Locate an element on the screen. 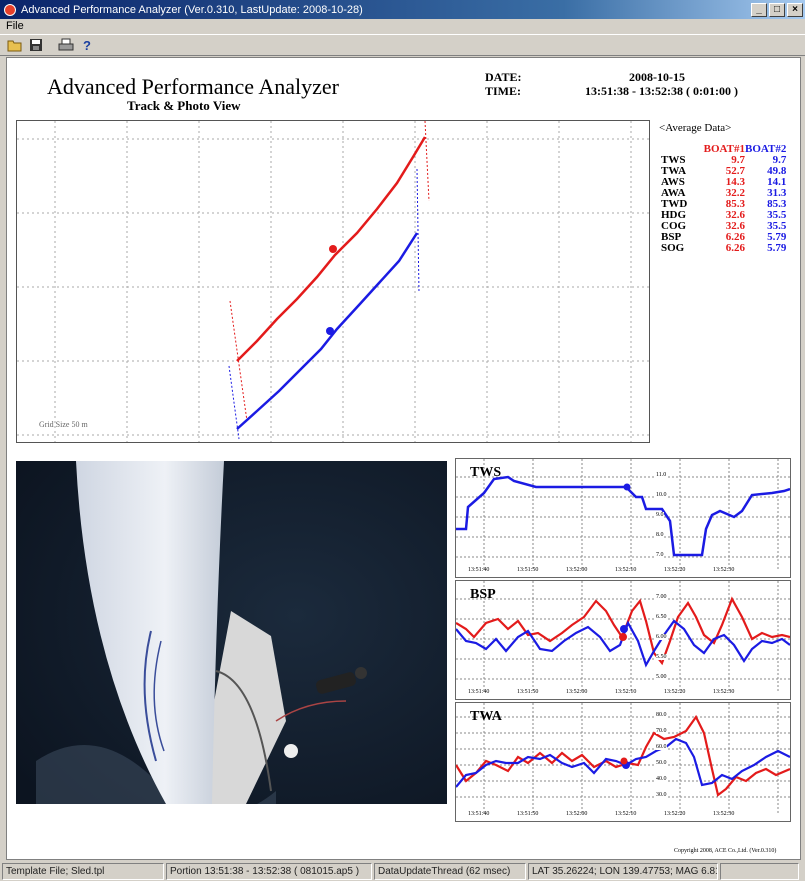 The image size is (805, 881). maximize-button: □ is located at coordinates (777, 9).